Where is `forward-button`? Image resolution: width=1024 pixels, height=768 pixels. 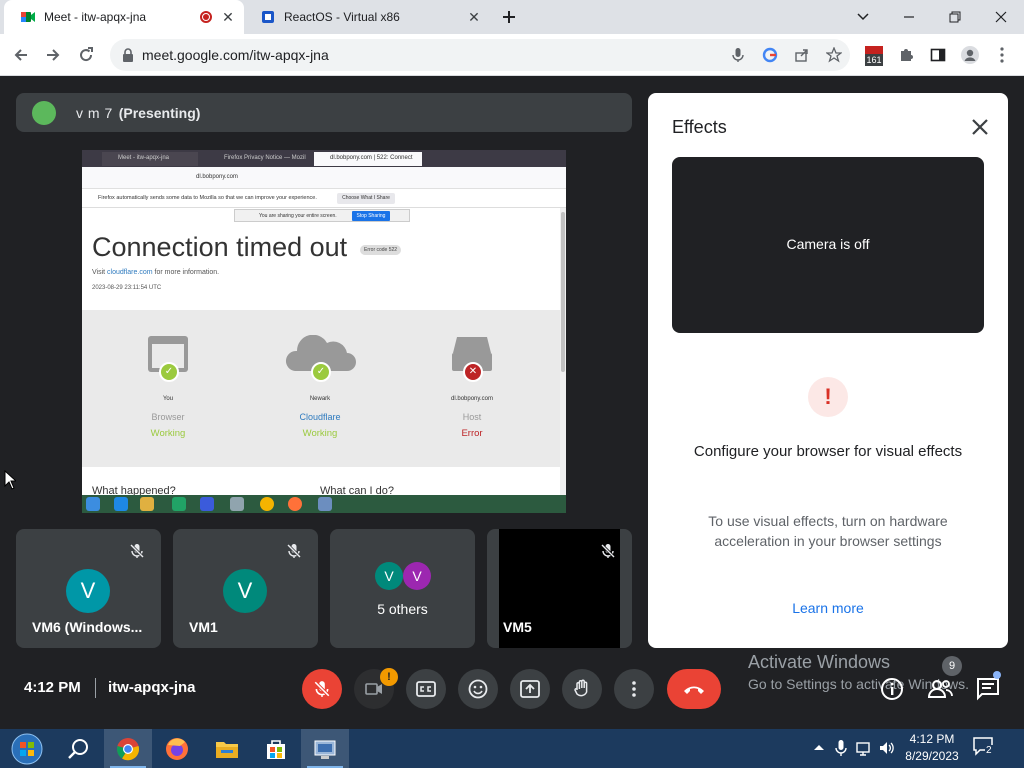 forward-button is located at coordinates (53, 55).